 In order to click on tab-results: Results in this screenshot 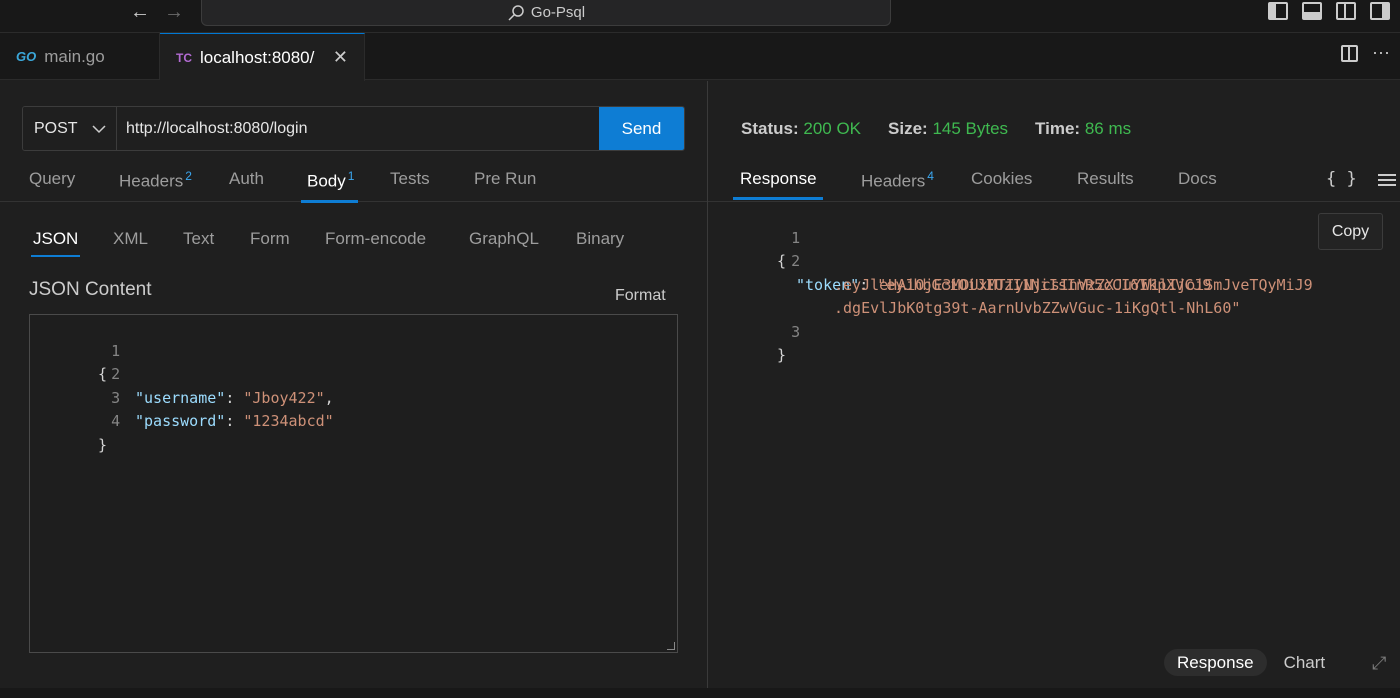, I will do `click(1105, 183)`.